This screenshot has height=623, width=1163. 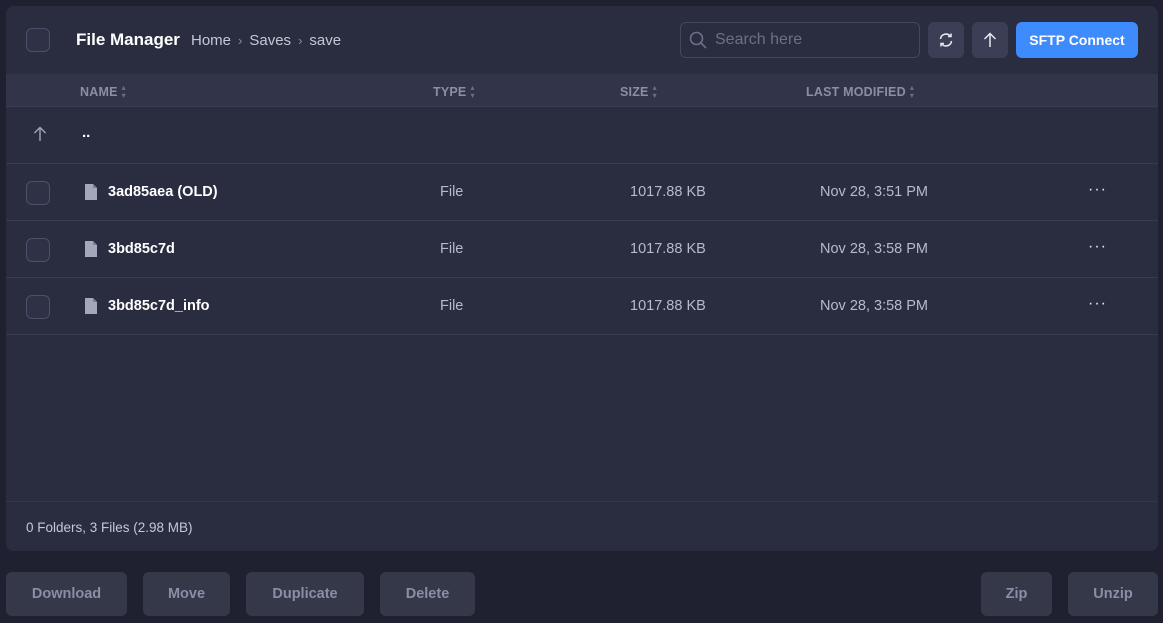 I want to click on column-type-header: TYPE ▴ ▾, so click(x=454, y=92).